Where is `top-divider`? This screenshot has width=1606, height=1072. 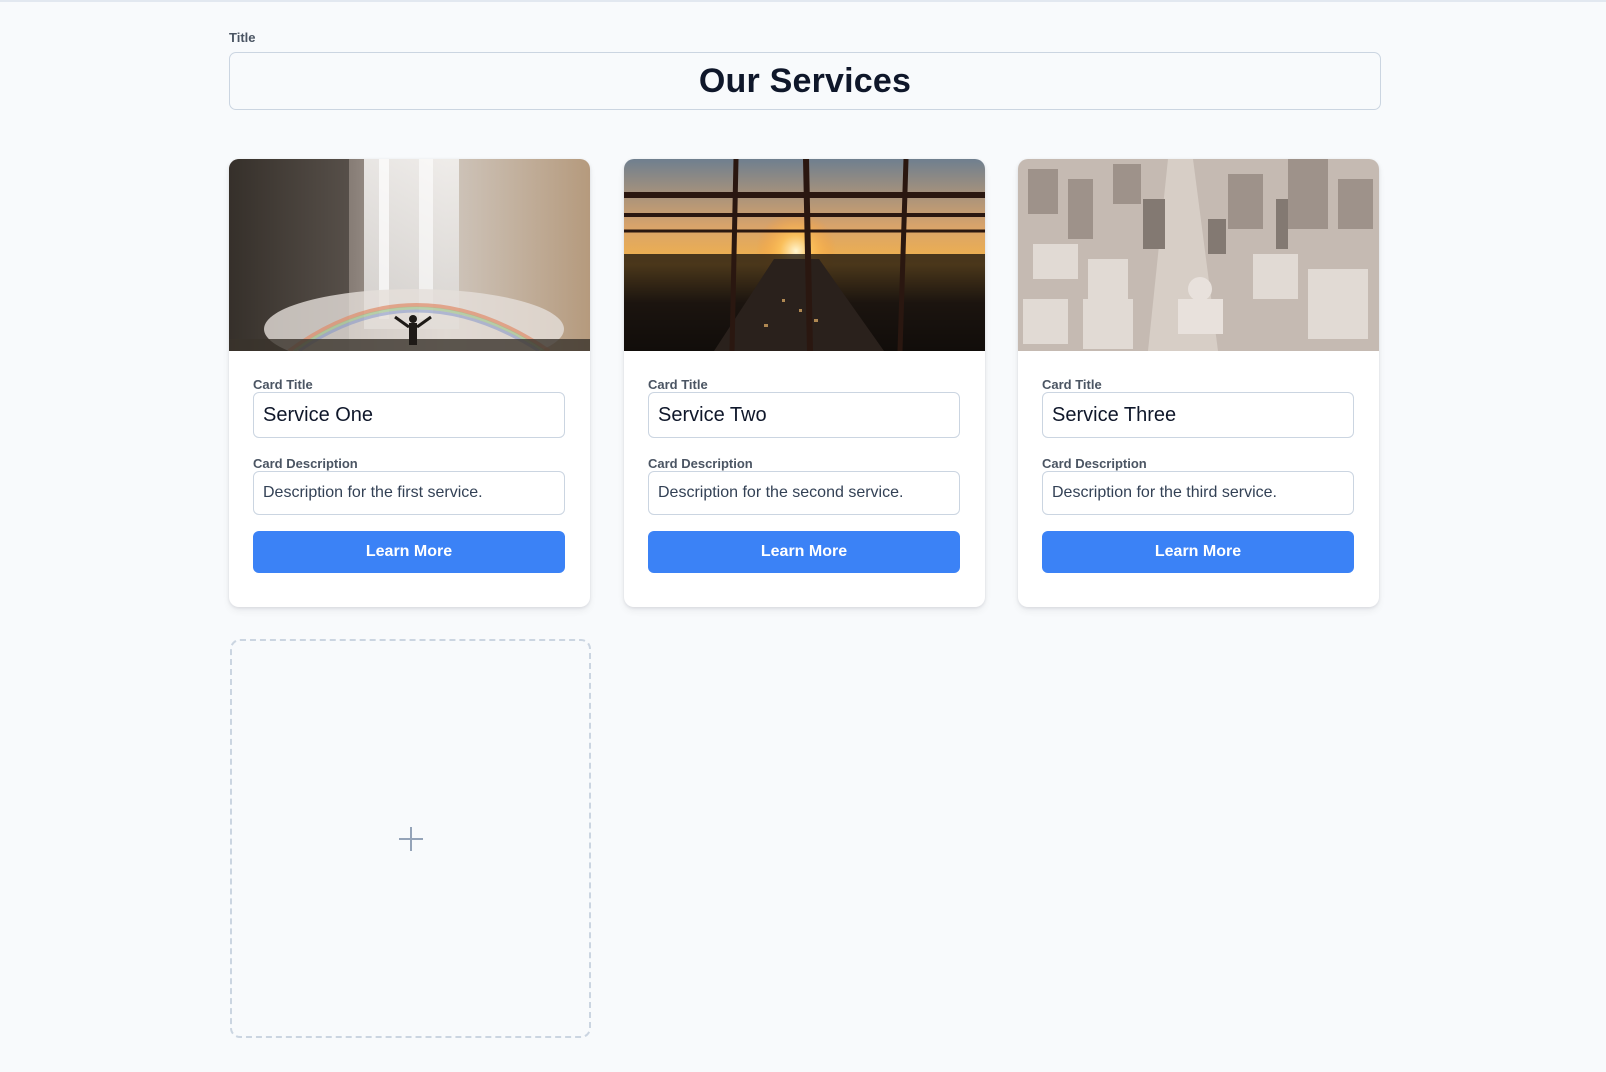 top-divider is located at coordinates (803, 1).